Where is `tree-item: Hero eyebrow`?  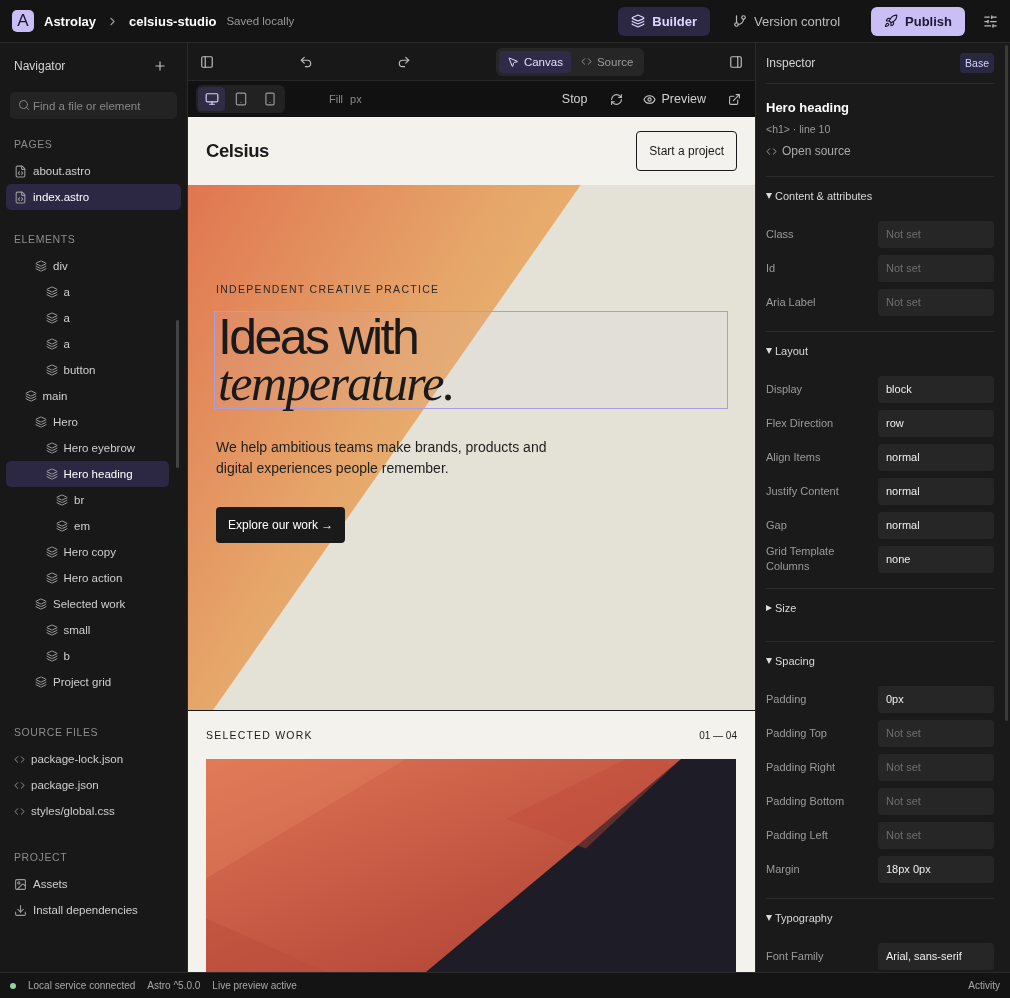 tree-item: Hero eyebrow is located at coordinates (87, 448).